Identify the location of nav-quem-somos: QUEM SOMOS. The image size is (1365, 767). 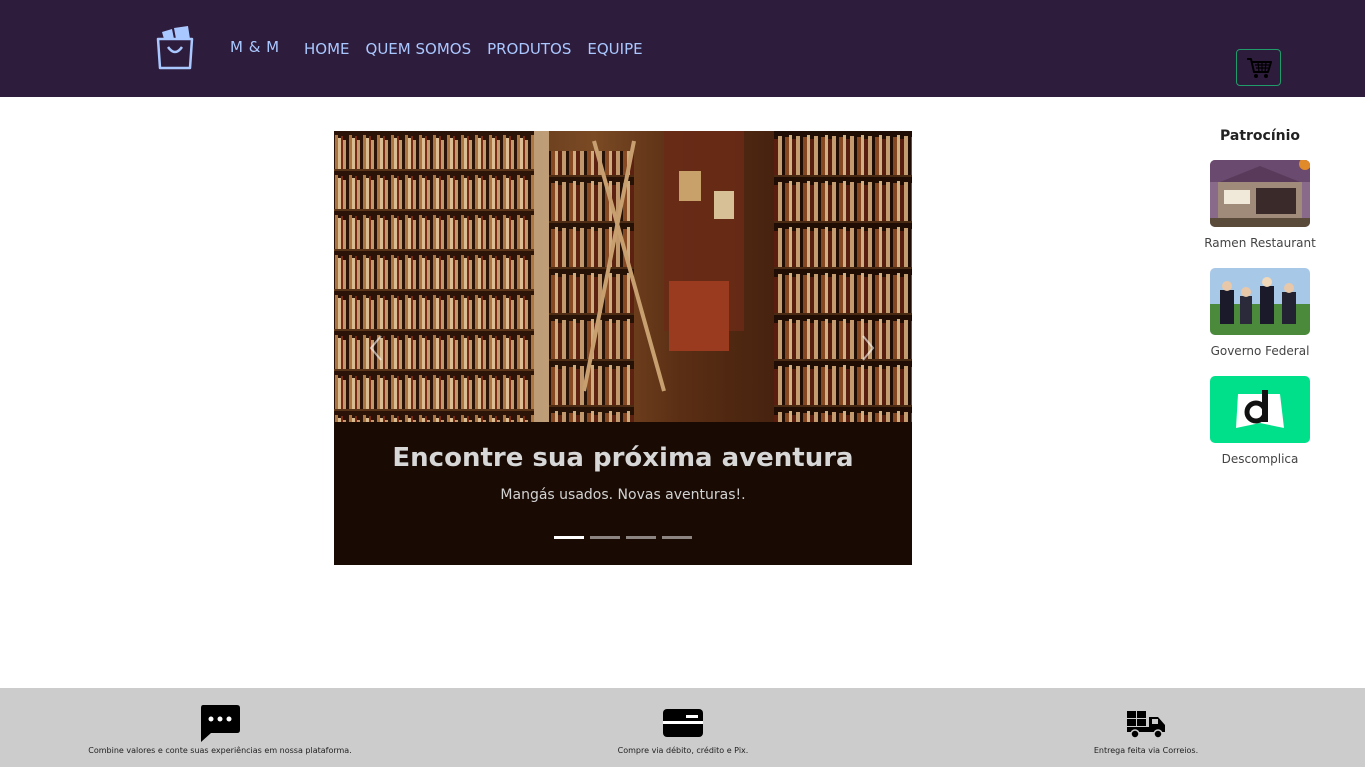
(419, 49).